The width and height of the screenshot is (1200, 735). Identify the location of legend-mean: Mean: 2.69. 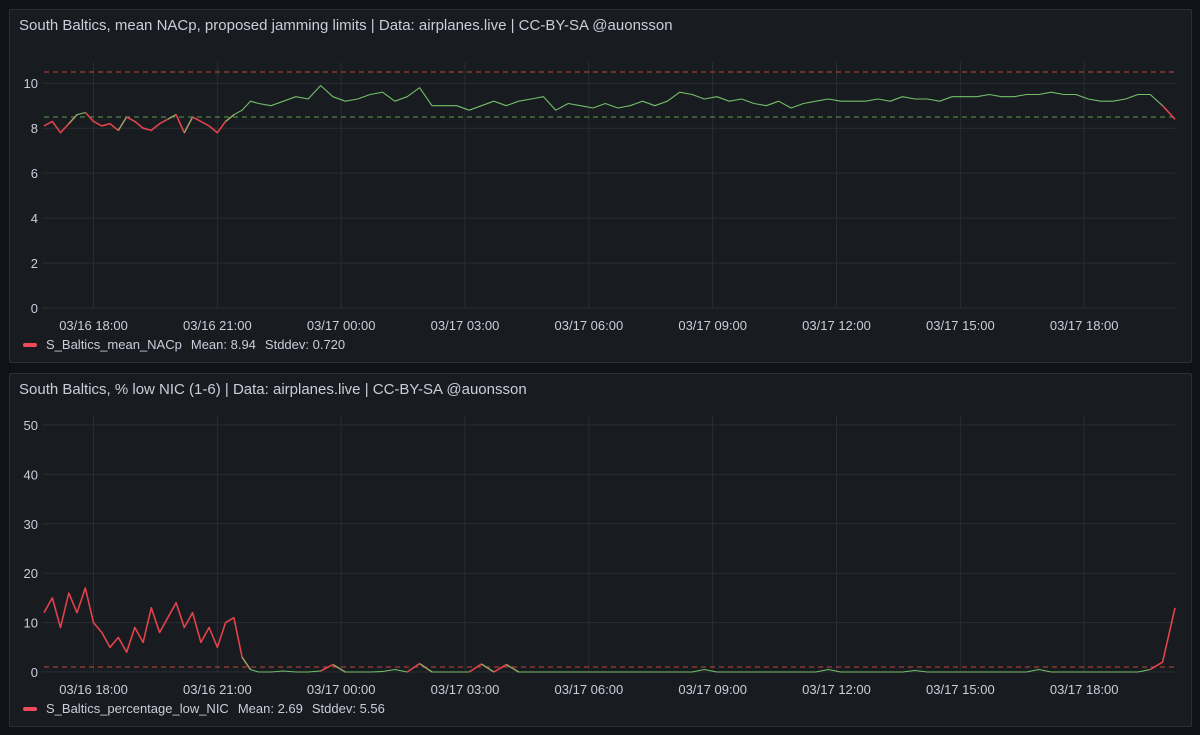
(270, 708).